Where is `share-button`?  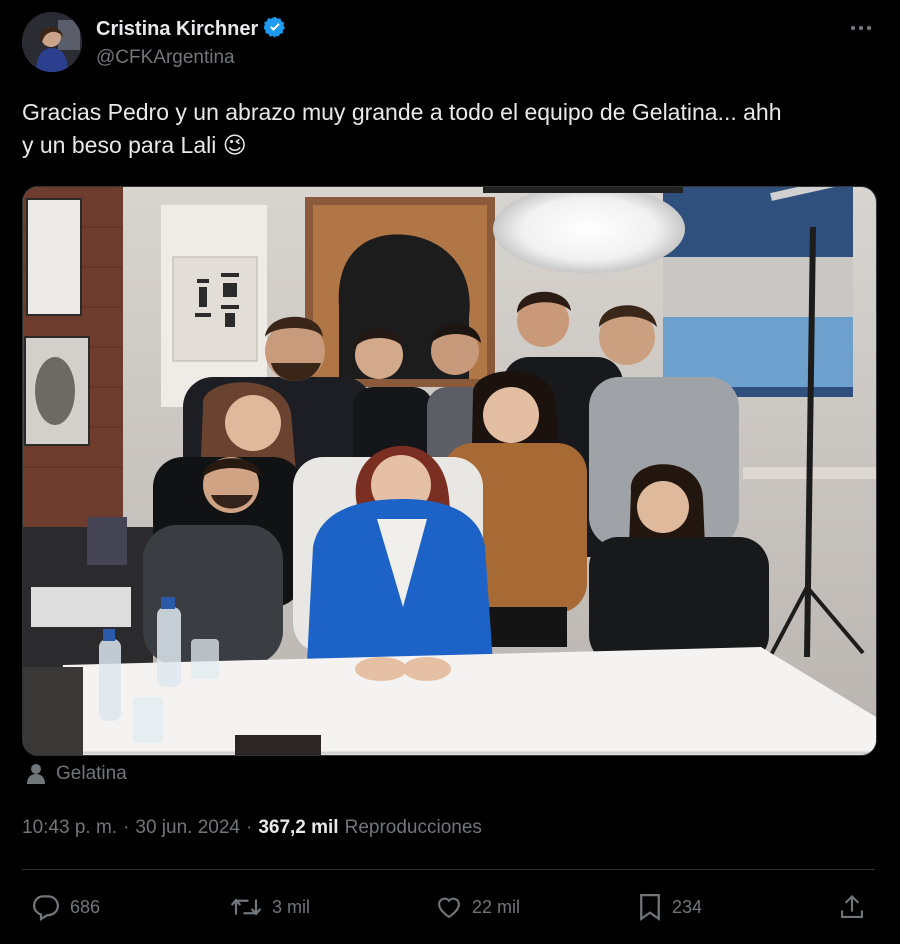
share-button is located at coordinates (852, 907).